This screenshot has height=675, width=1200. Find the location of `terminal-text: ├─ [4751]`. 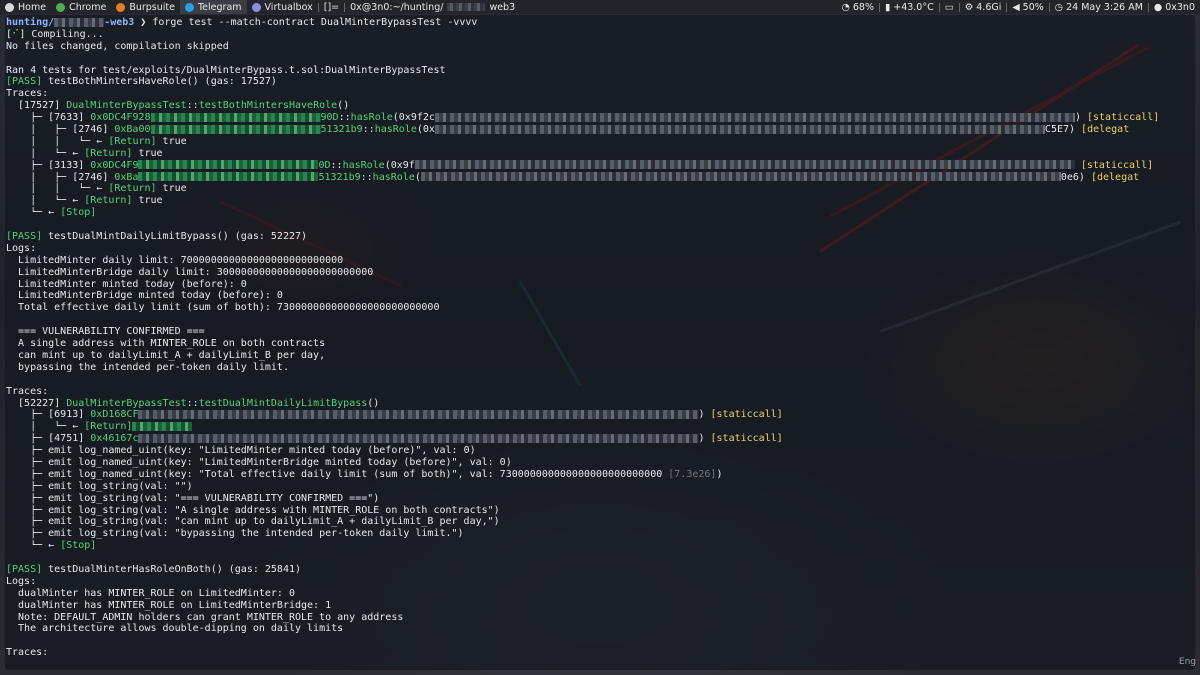

terminal-text: ├─ [4751] is located at coordinates (48, 439).